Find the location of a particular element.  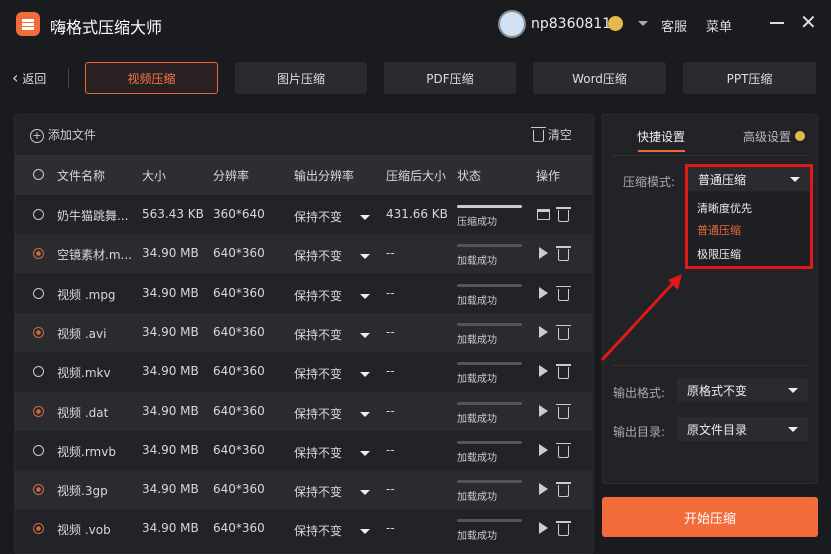

tab-image: 图片压缩 is located at coordinates (301, 78).